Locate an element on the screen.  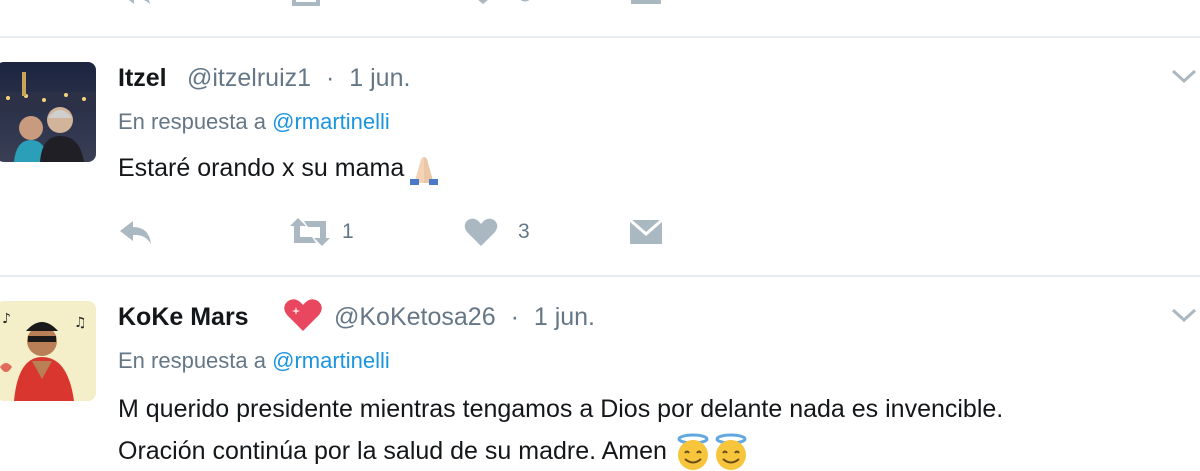
folded-hands-emoji is located at coordinates (424, 171).